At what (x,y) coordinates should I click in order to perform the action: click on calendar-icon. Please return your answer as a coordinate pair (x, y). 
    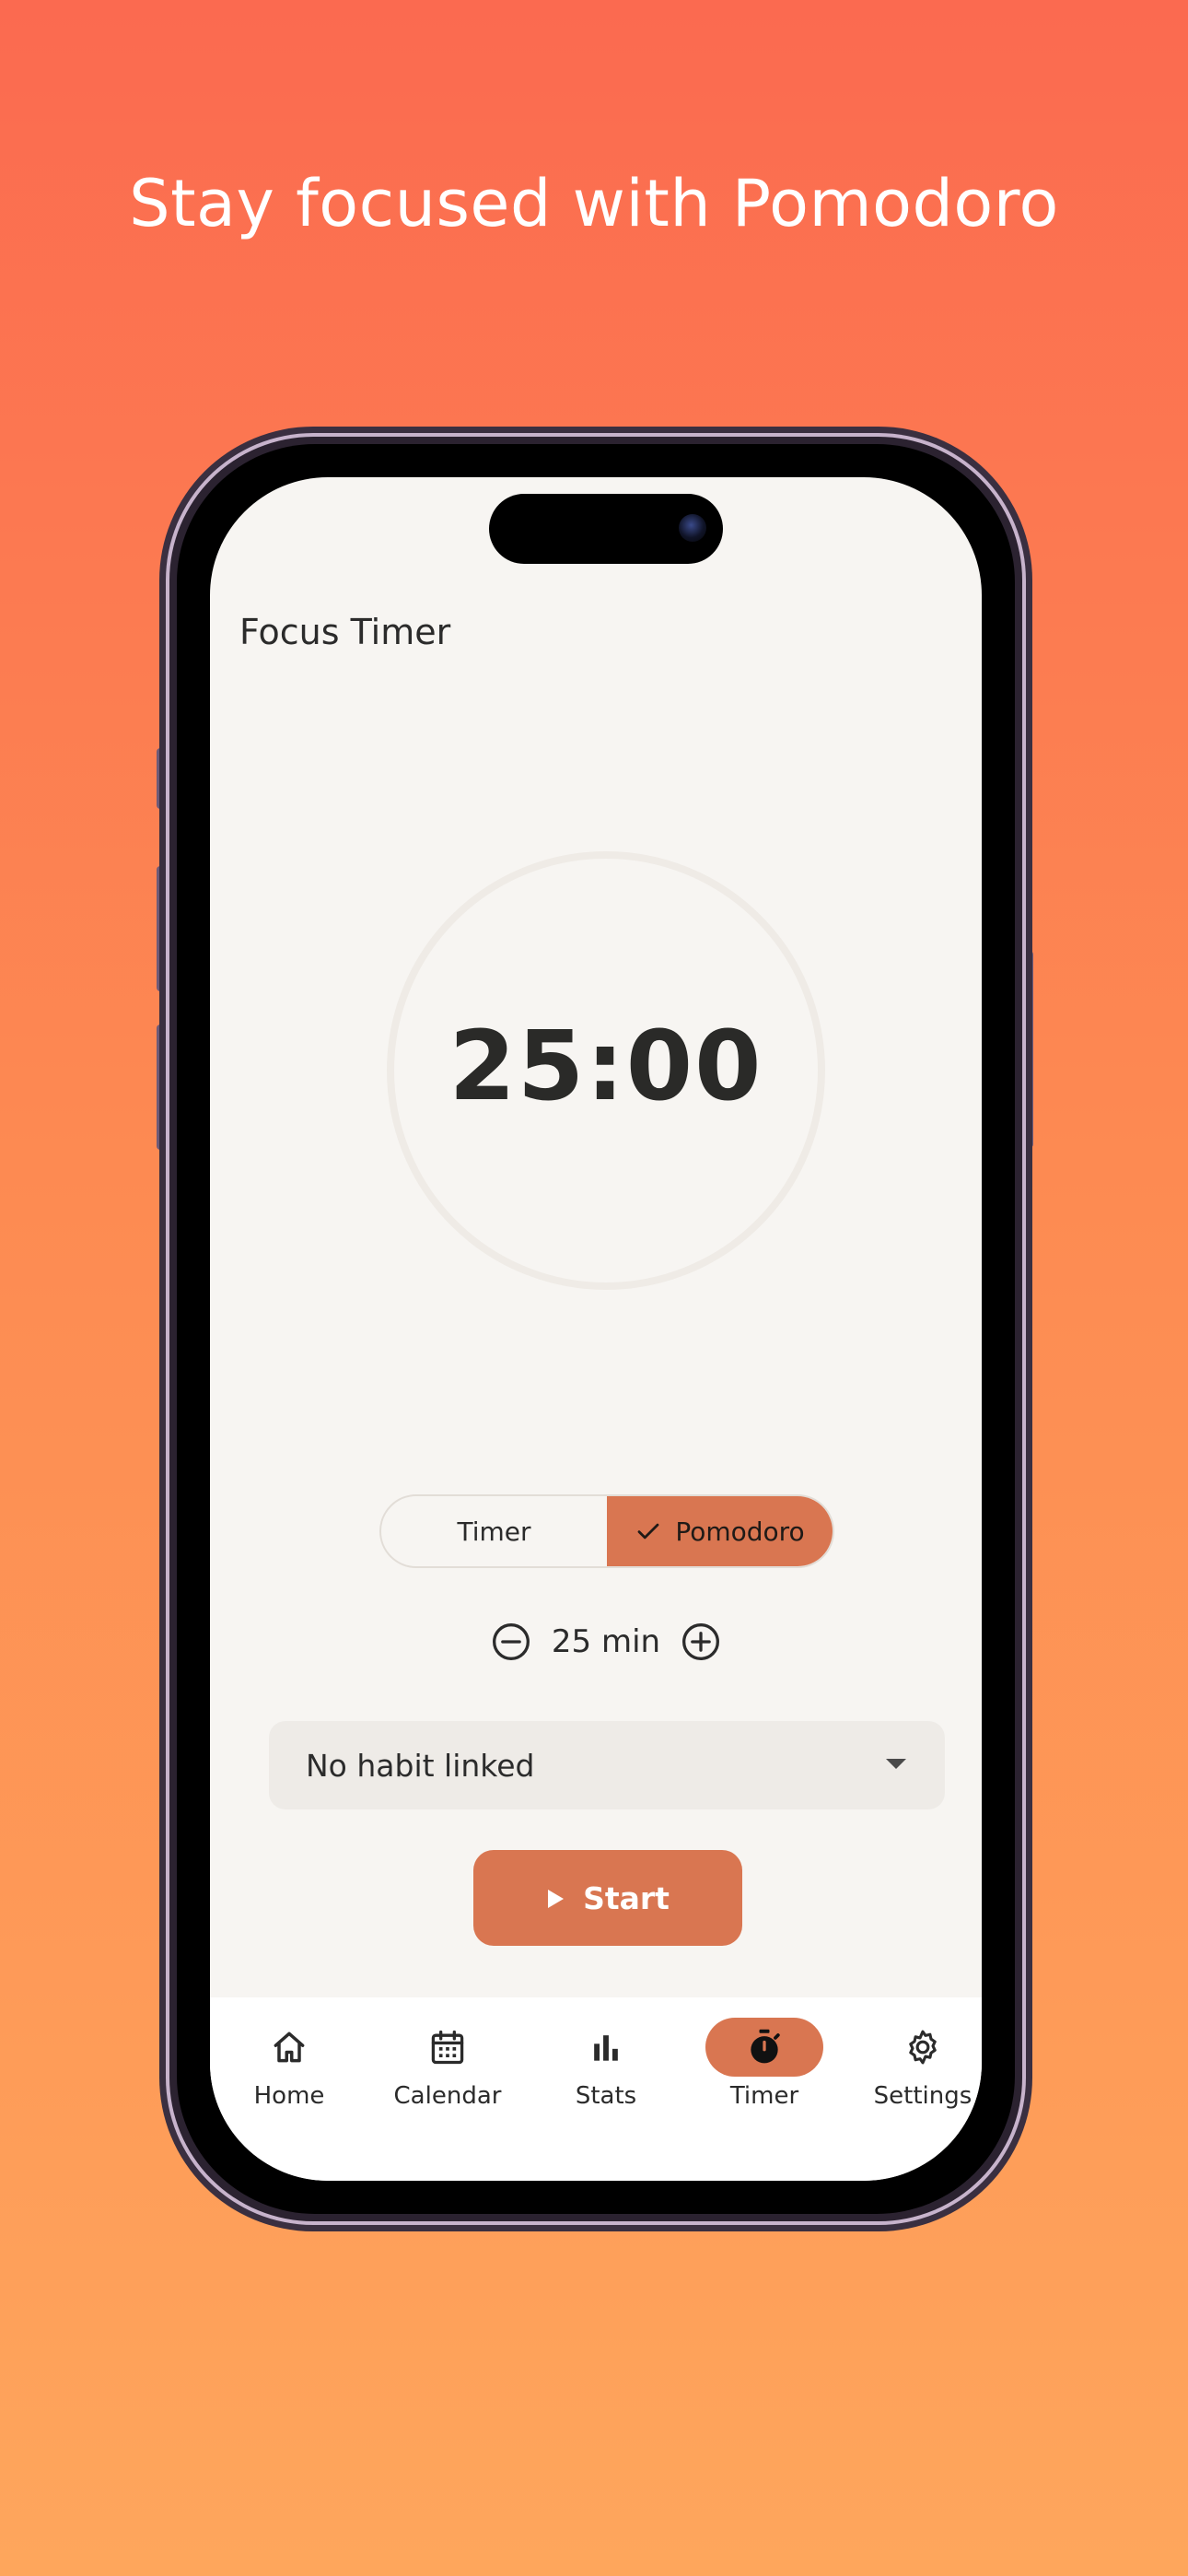
    Looking at the image, I should click on (448, 2047).